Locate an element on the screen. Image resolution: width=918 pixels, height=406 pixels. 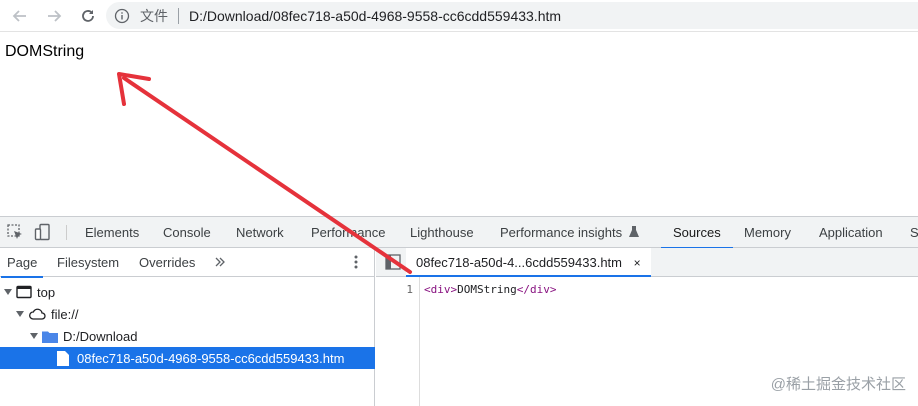
editor-file-tab: 08fec718-a50d-4...6cdd559433.htm × is located at coordinates (528, 262).